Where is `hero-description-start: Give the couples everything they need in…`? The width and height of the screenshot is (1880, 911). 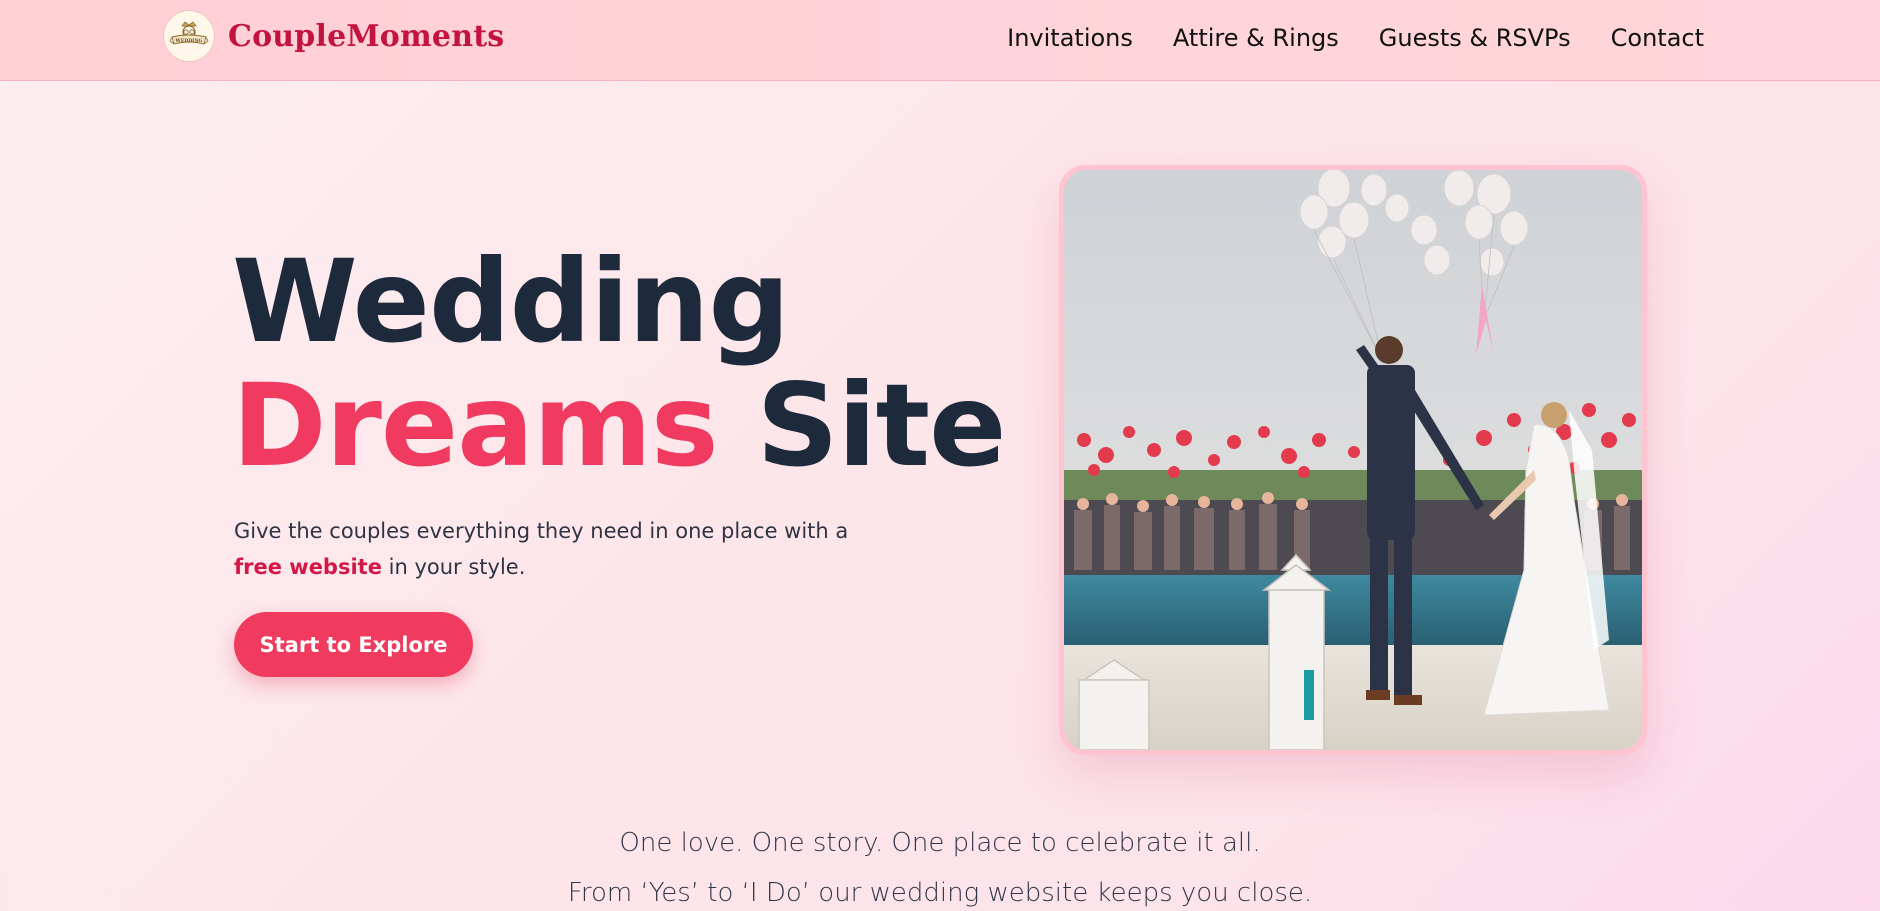
hero-description-start: Give the couples everything they need in… is located at coordinates (541, 531).